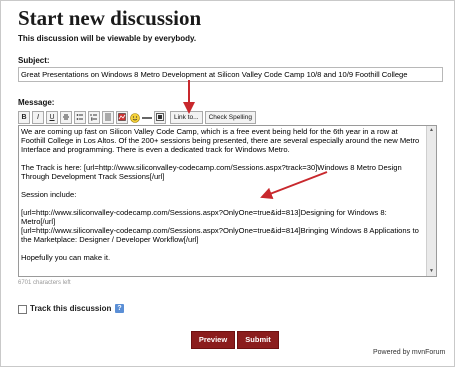  What do you see at coordinates (230, 117) in the screenshot?
I see `check-spelling-button: Check Spelling` at bounding box center [230, 117].